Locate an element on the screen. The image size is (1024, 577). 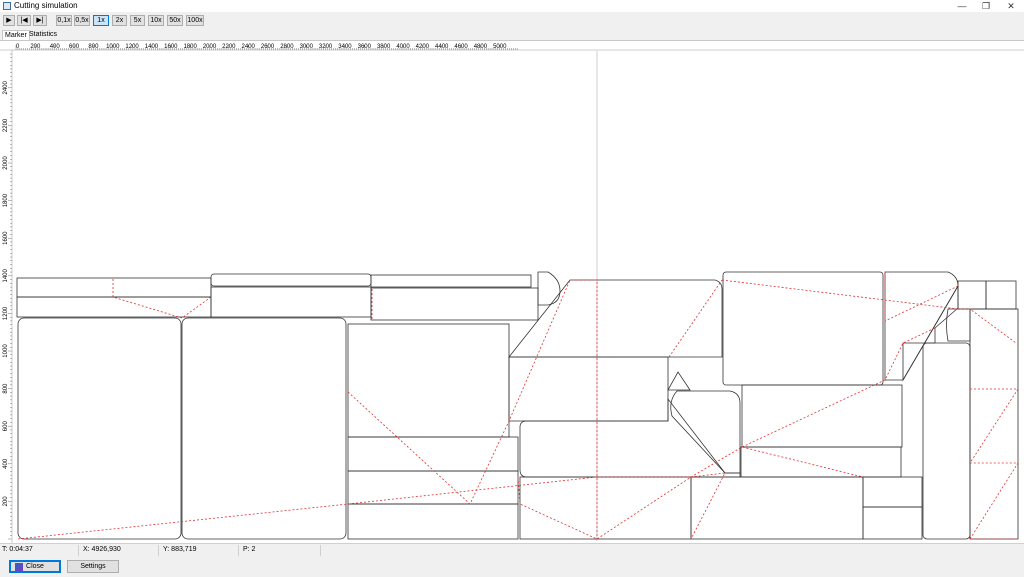
x-ruler-label: 3800 is located at coordinates (384, 47).